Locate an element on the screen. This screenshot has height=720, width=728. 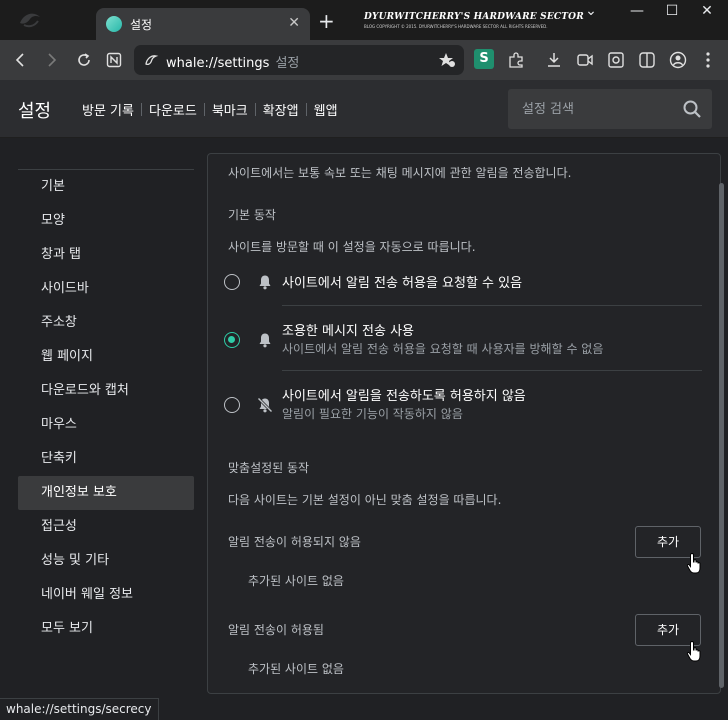
sidebar-item-view-all: 모두 보기 is located at coordinates (106, 629).